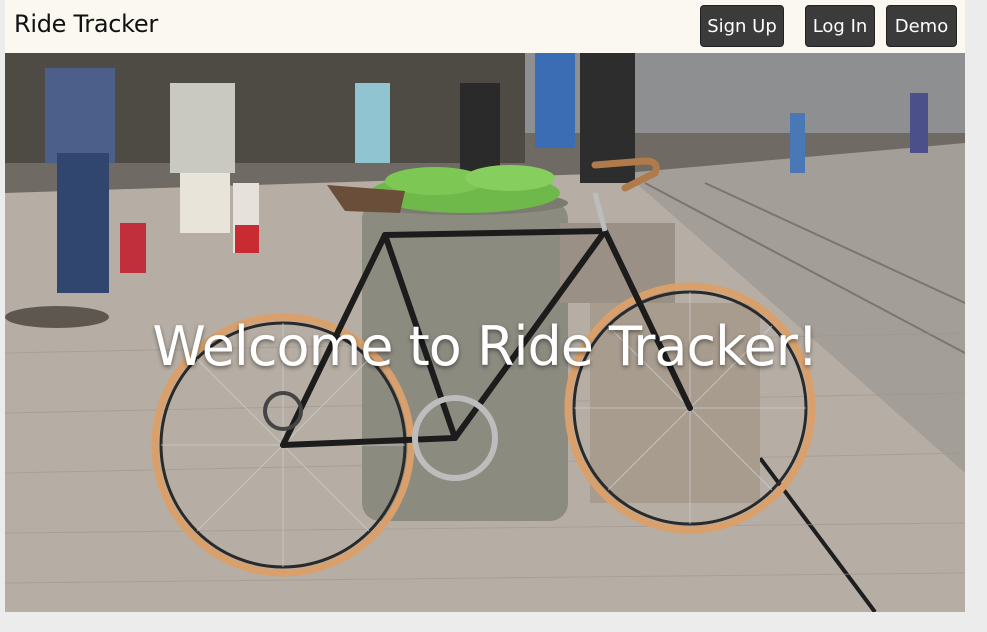  Describe the element at coordinates (976, 316) in the screenshot. I see `scrollbar` at that location.